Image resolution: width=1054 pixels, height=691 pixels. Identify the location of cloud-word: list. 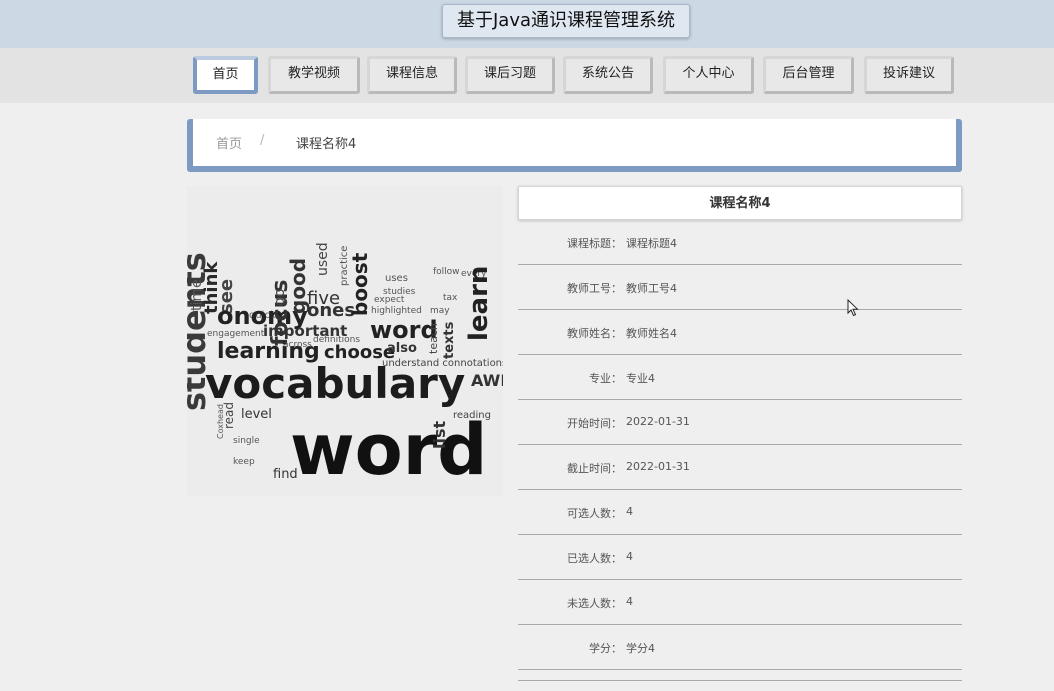
(439, 435).